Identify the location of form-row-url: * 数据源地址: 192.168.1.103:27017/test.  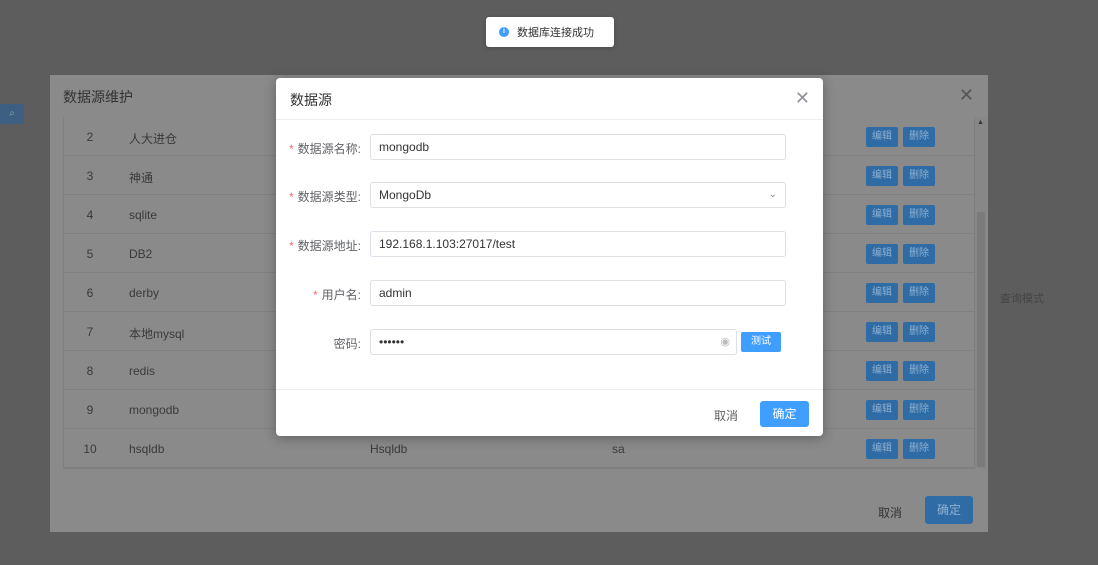
(549, 244).